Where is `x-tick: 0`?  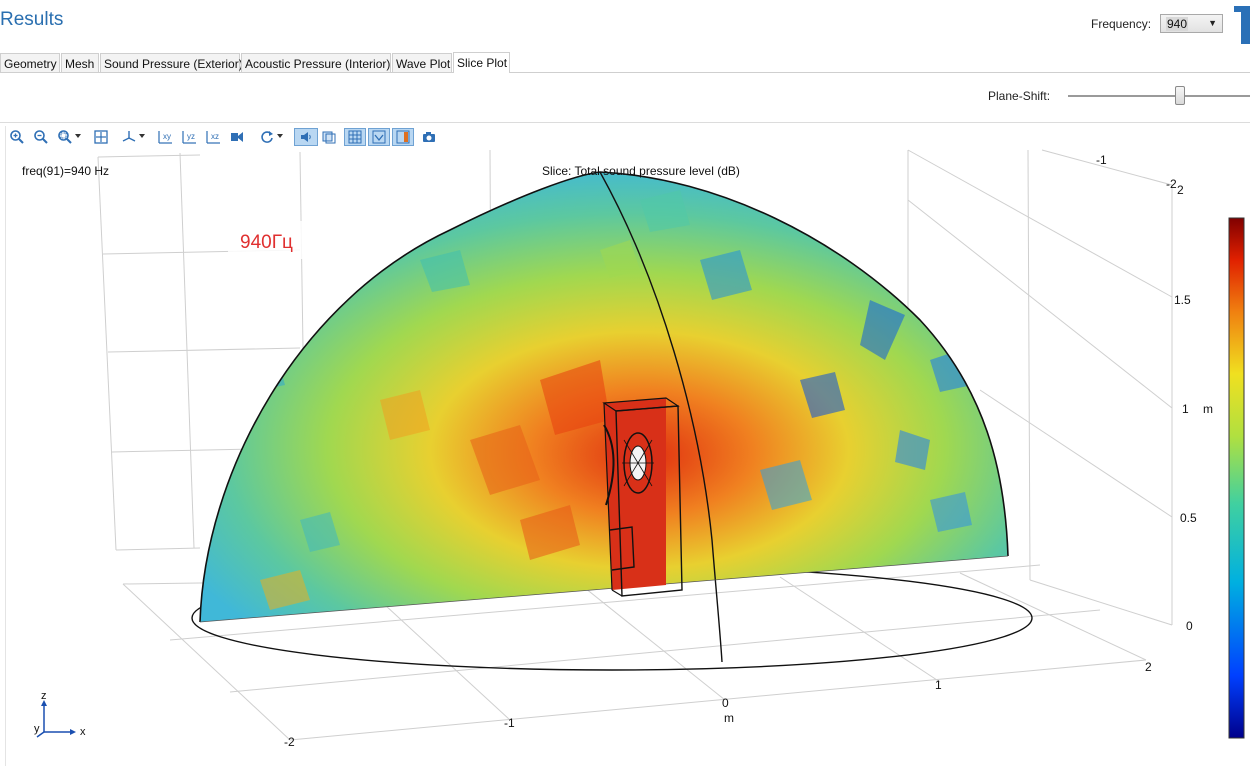
x-tick: 0 is located at coordinates (725, 703).